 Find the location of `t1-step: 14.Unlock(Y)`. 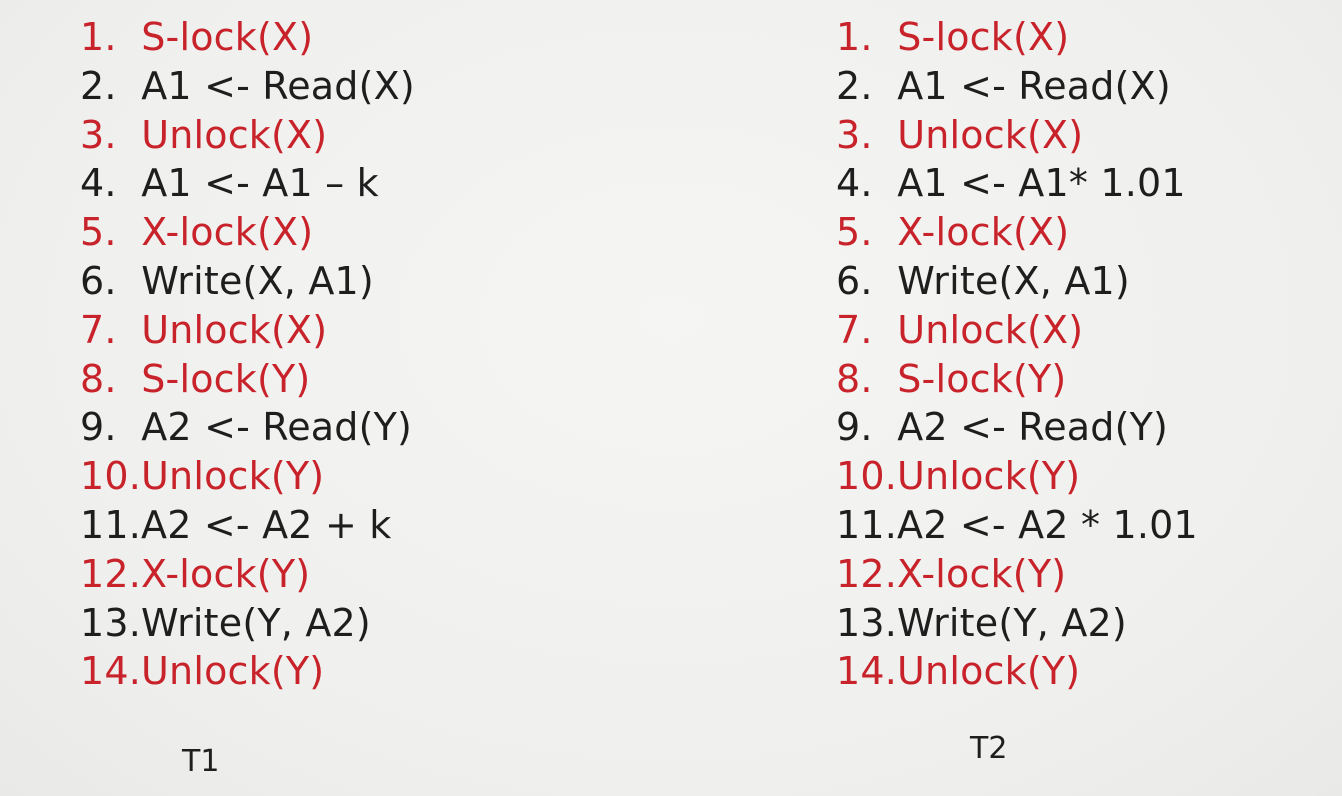

t1-step: 14.Unlock(Y) is located at coordinates (202, 671).